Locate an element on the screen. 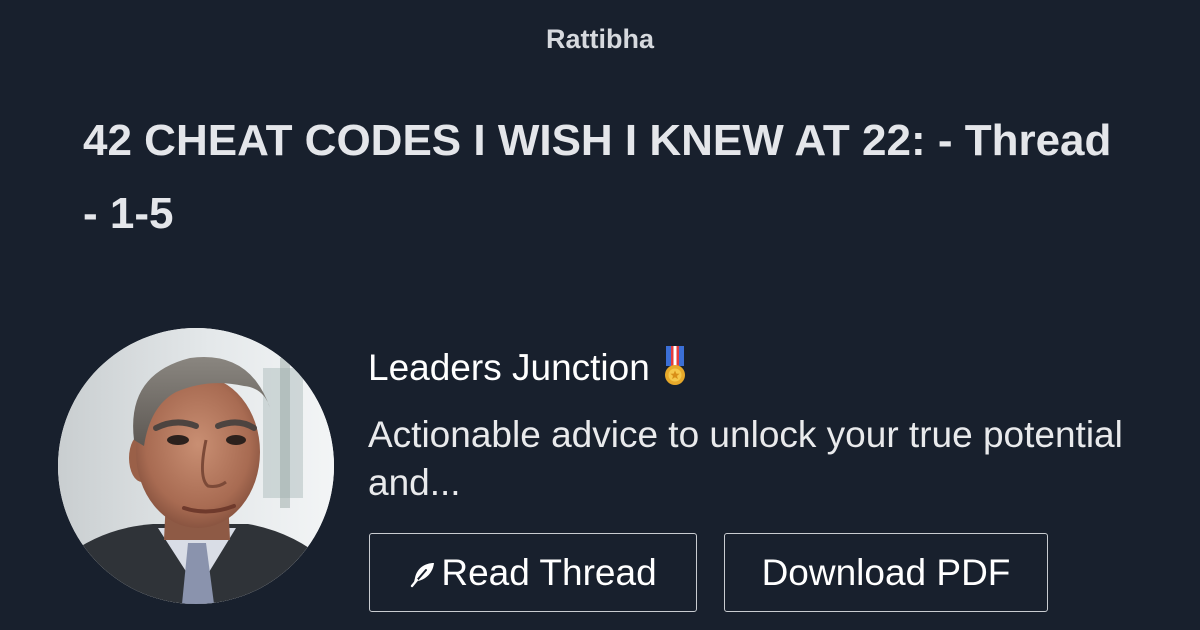  military-medal-icon is located at coordinates (675, 372).